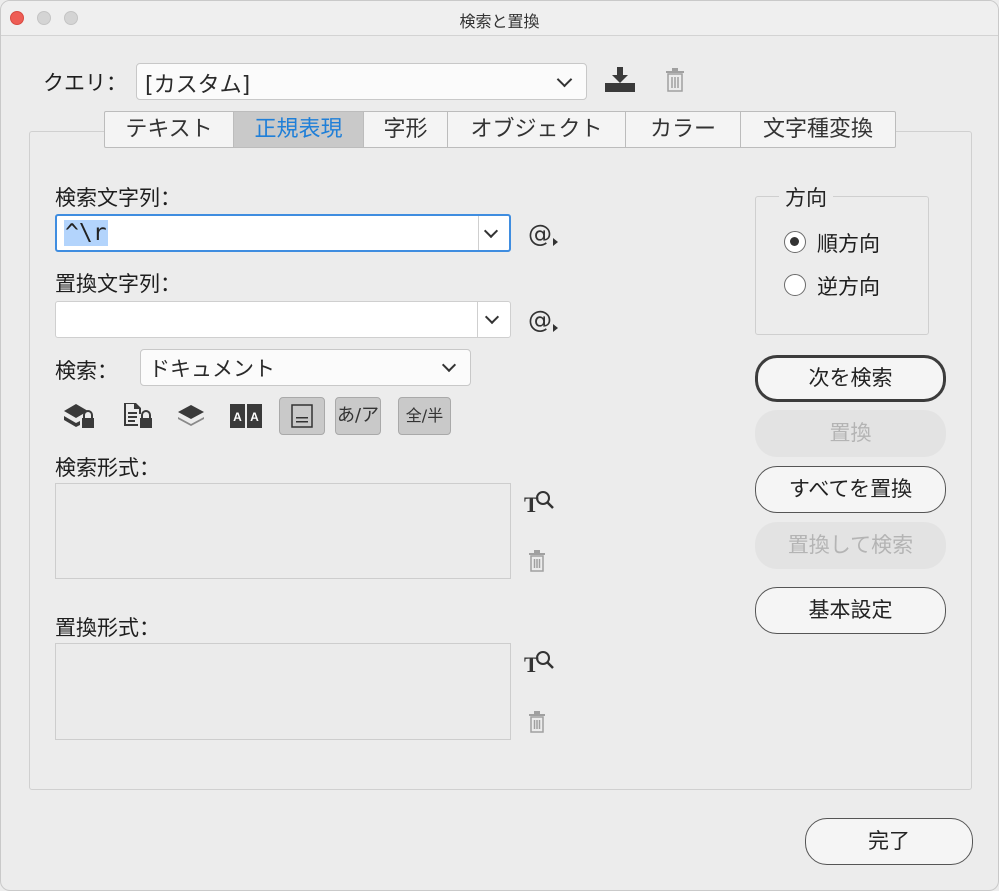 This screenshot has height=891, width=999. Describe the element at coordinates (683, 129) in the screenshot. I see `tab-color: カラー` at that location.